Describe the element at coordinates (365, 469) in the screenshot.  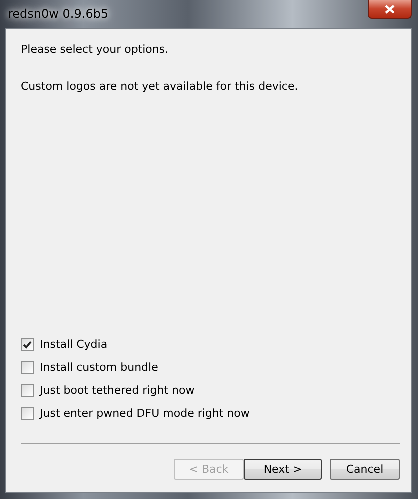
I see `dialog-button: Cancel` at that location.